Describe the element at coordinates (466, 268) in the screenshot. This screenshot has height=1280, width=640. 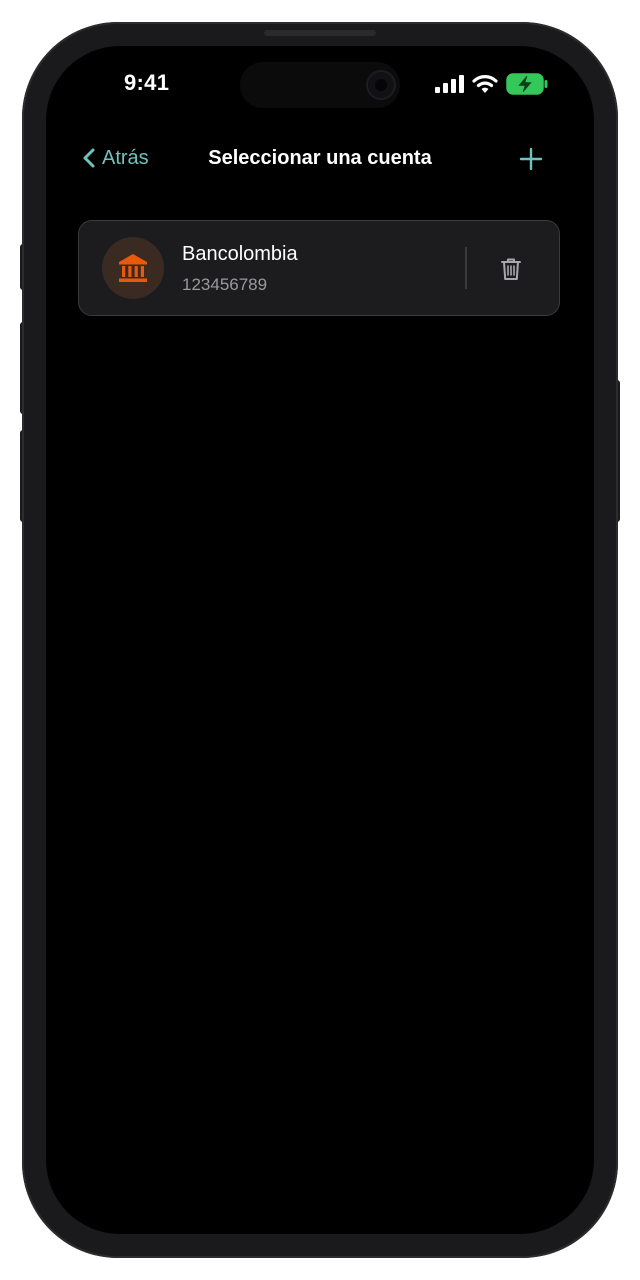
I see `card-divider` at that location.